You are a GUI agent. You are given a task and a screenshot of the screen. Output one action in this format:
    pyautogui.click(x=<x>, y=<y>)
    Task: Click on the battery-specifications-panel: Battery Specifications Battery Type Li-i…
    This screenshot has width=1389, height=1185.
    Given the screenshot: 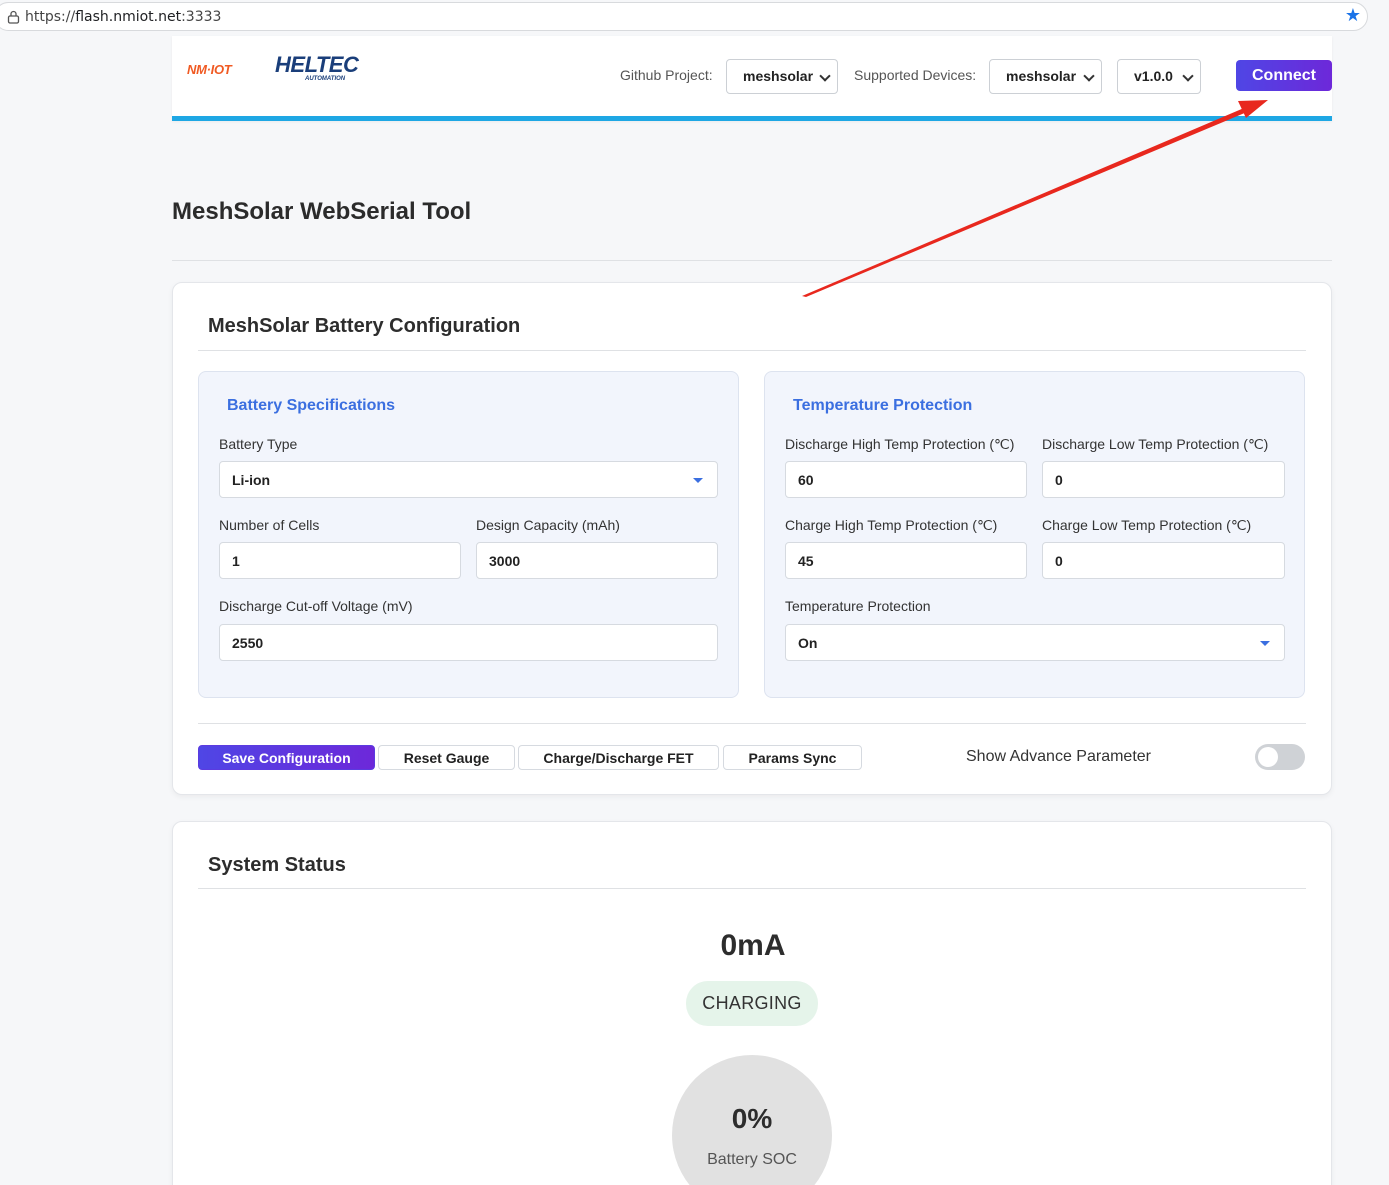 What is the action you would take?
    pyautogui.click(x=468, y=534)
    